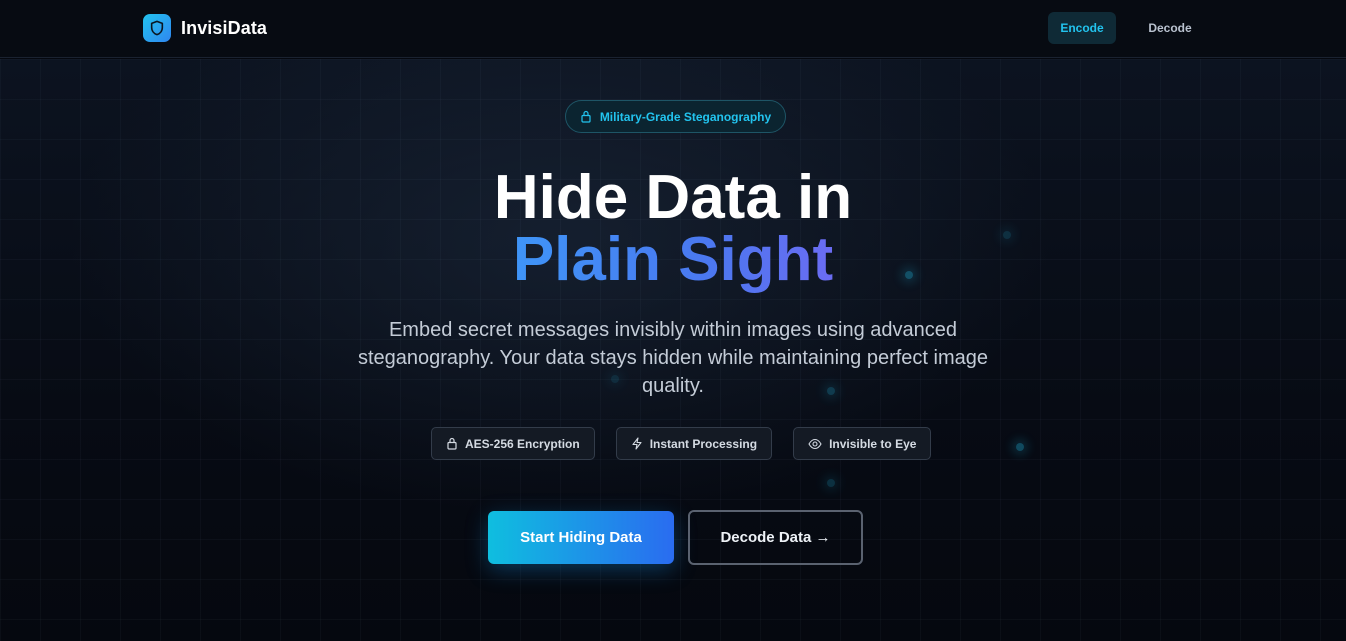 The height and width of the screenshot is (641, 1346). What do you see at coordinates (157, 28) in the screenshot?
I see `shield-icon` at bounding box center [157, 28].